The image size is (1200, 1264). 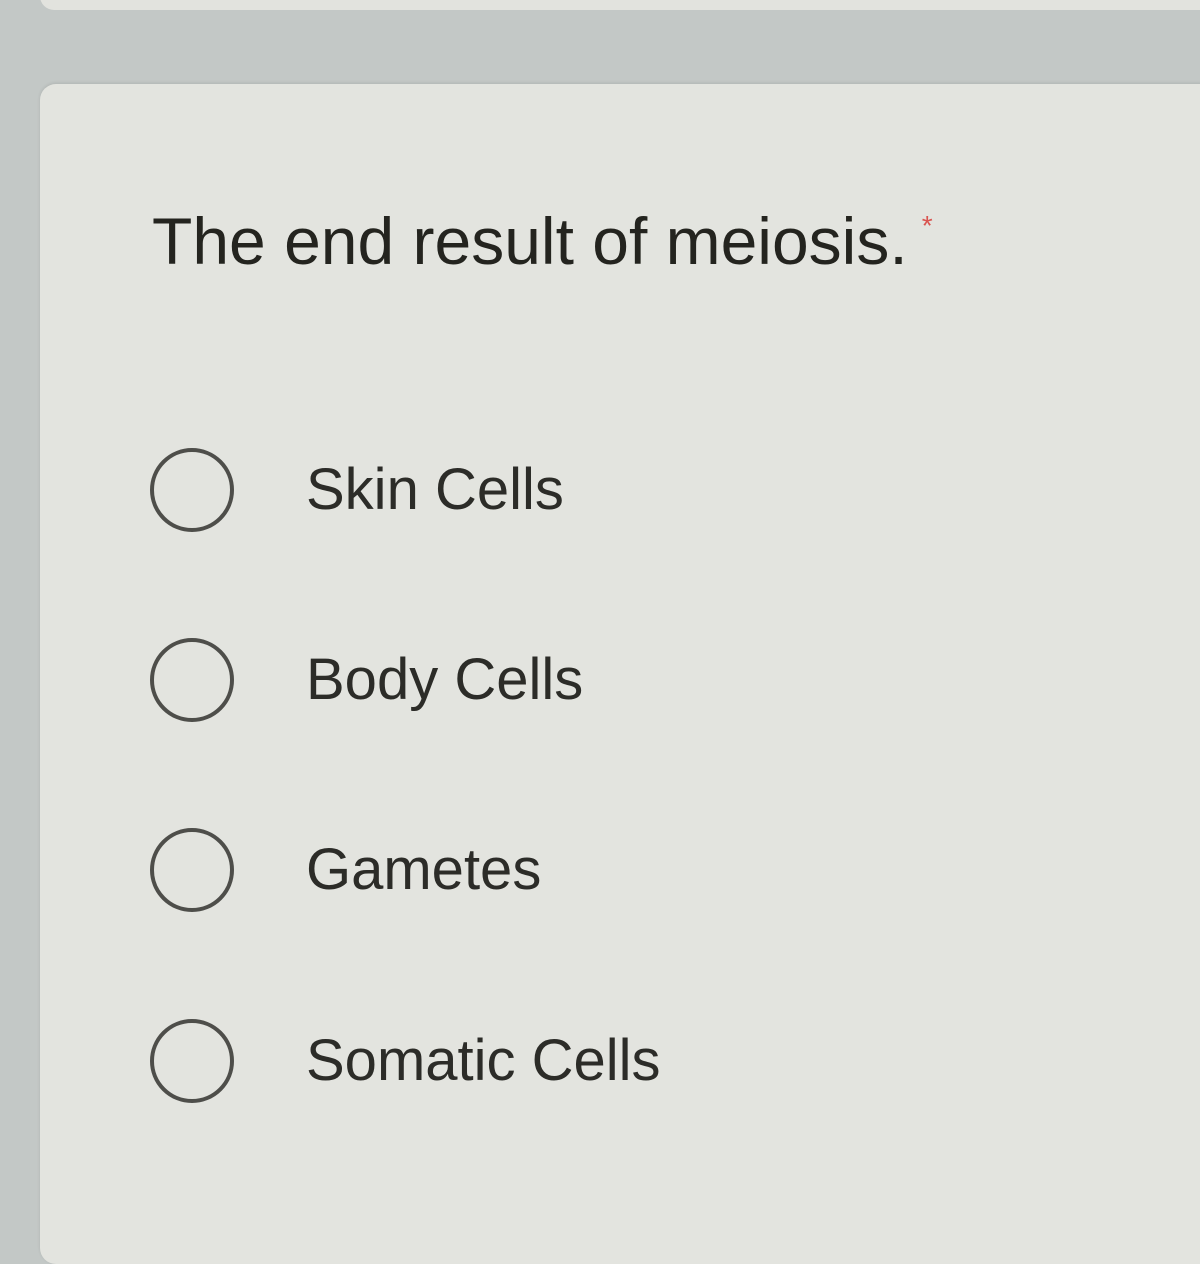 I want to click on option-label: Gametes, so click(x=424, y=869).